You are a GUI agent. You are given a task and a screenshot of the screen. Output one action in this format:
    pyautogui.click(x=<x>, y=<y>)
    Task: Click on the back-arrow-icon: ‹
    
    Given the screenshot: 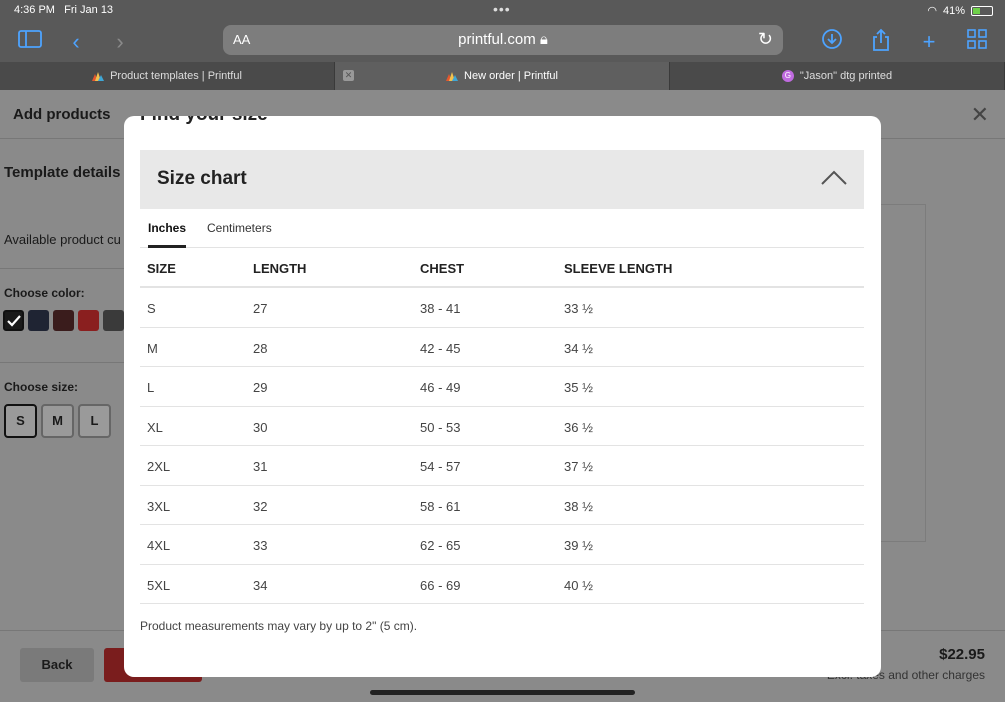 What is the action you would take?
    pyautogui.click(x=76, y=42)
    